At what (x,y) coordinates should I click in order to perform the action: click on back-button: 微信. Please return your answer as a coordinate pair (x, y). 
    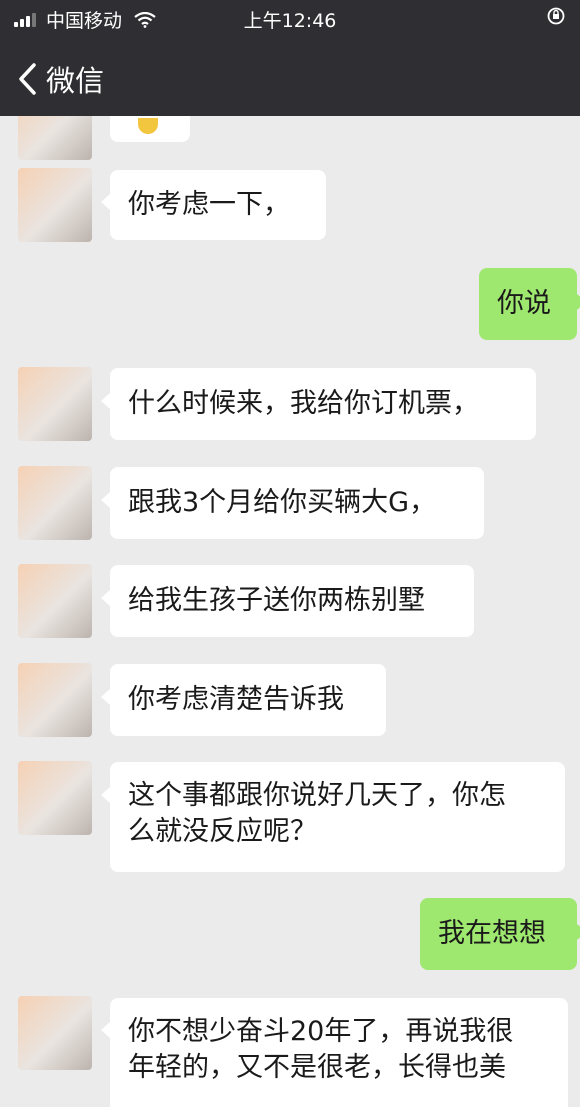
    Looking at the image, I should click on (60, 79).